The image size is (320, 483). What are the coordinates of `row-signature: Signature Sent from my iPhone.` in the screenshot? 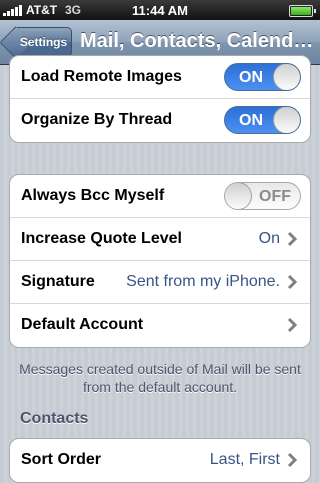 It's located at (160, 282).